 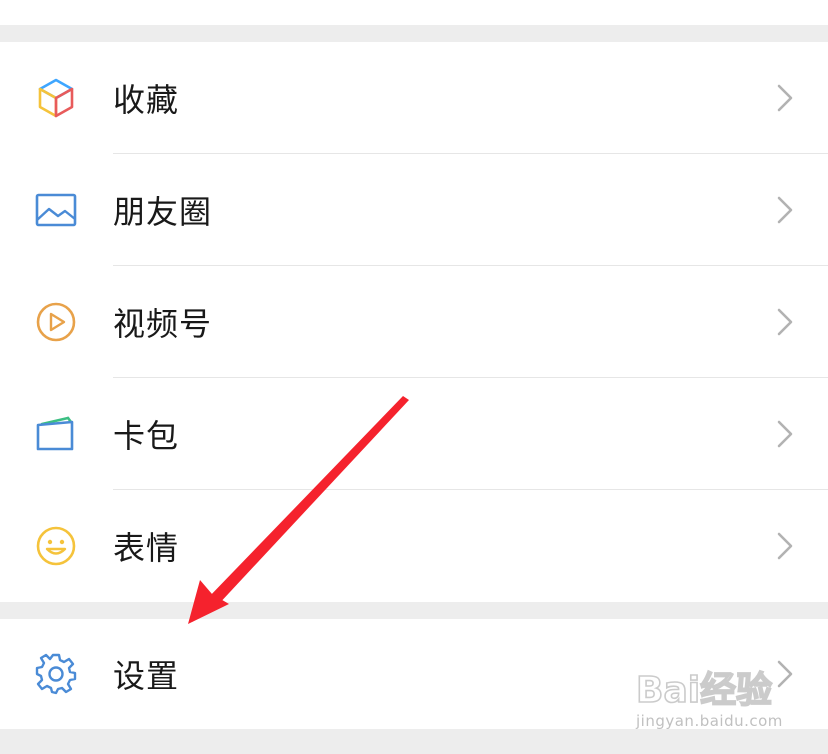 What do you see at coordinates (56, 546) in the screenshot?
I see `sticker-smile-icon` at bounding box center [56, 546].